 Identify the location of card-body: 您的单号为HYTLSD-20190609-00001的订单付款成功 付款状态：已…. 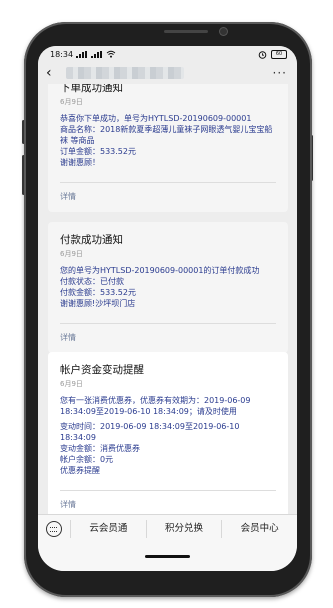
(168, 287).